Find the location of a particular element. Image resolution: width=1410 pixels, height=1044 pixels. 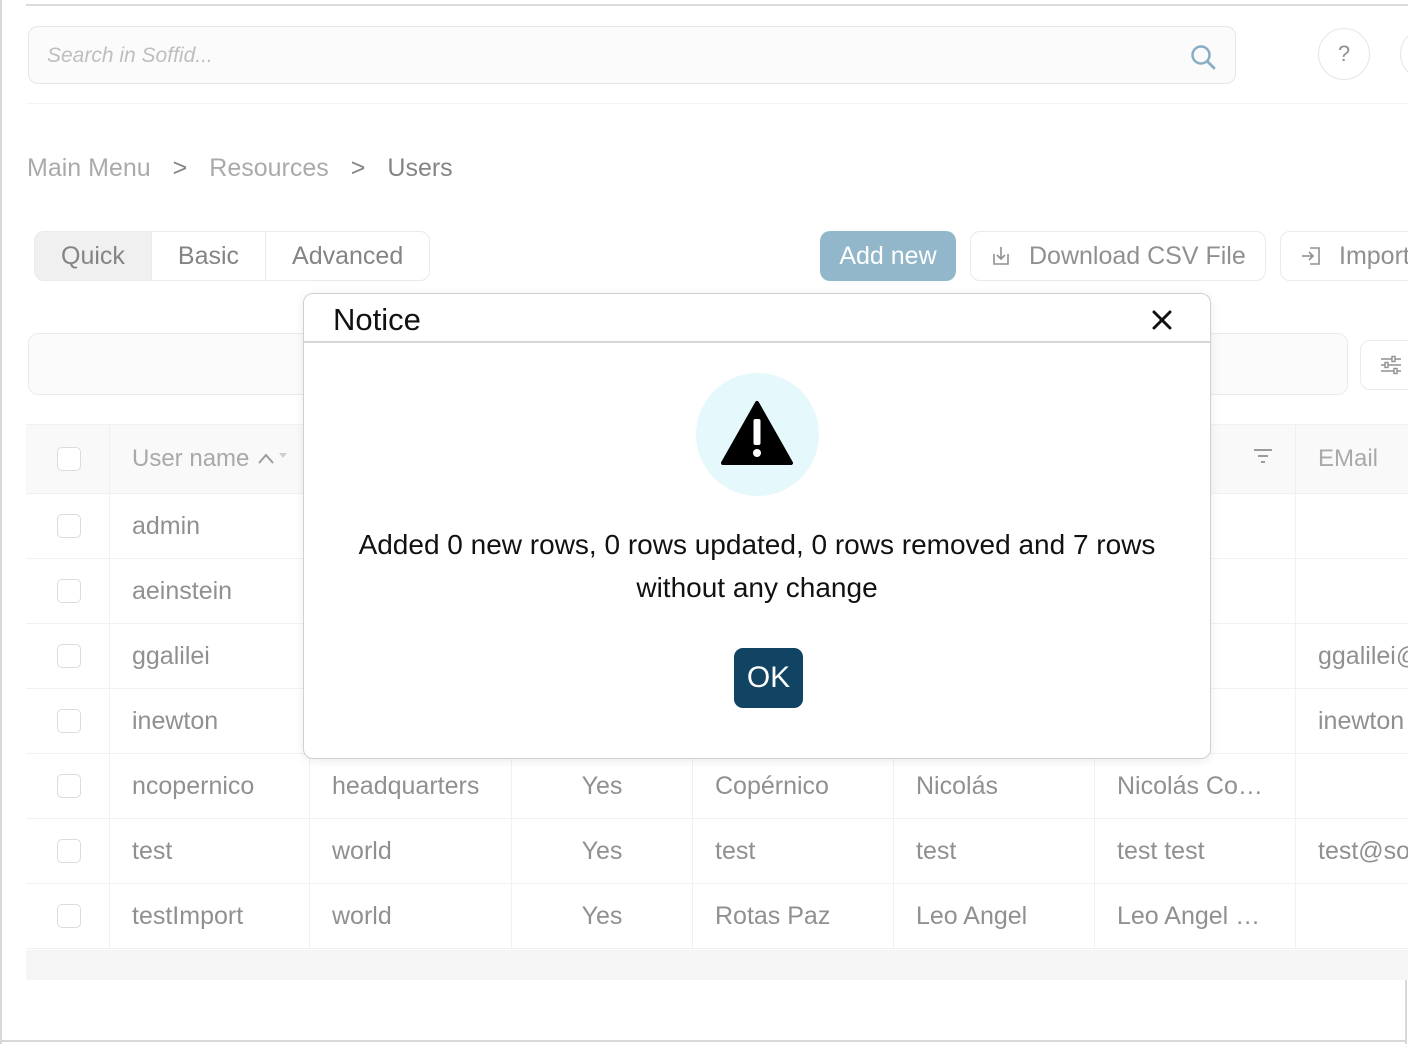

dialog-header: Notice is located at coordinates (757, 318).